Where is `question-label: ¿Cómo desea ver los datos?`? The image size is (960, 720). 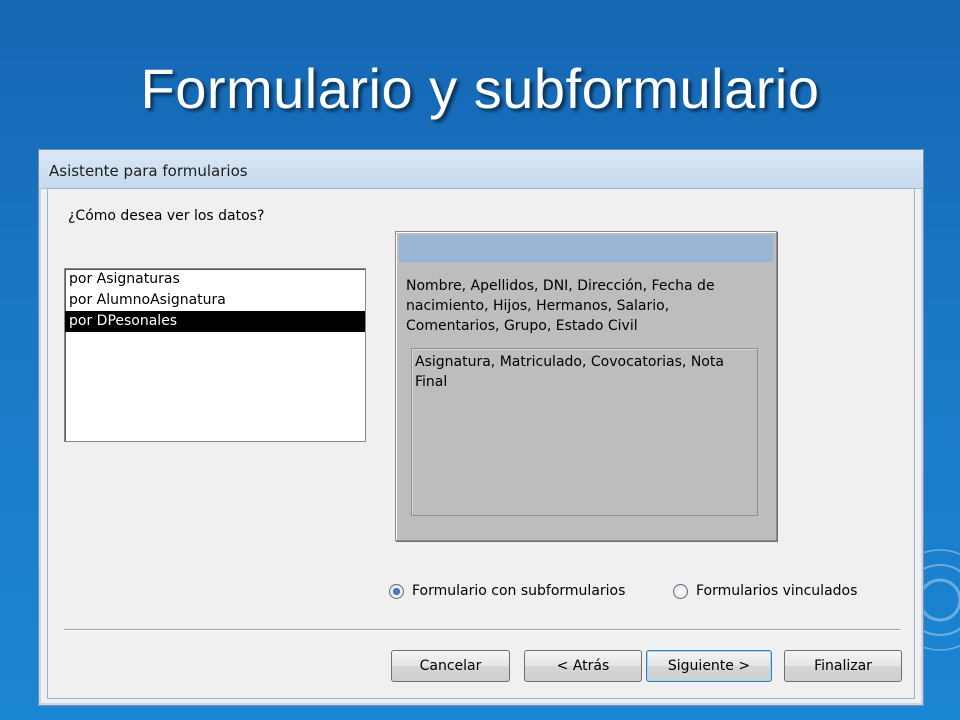 question-label: ¿Cómo desea ver los datos? is located at coordinates (166, 216).